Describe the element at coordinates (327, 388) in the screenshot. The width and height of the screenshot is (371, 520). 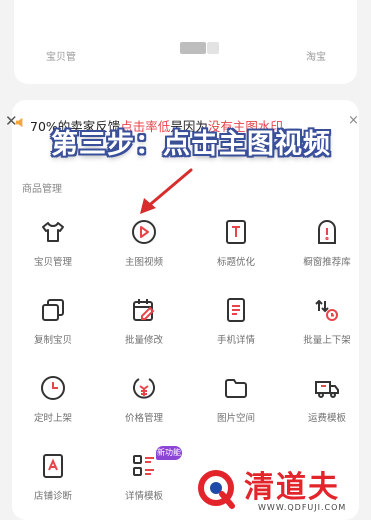
I see `truck-icon` at that location.